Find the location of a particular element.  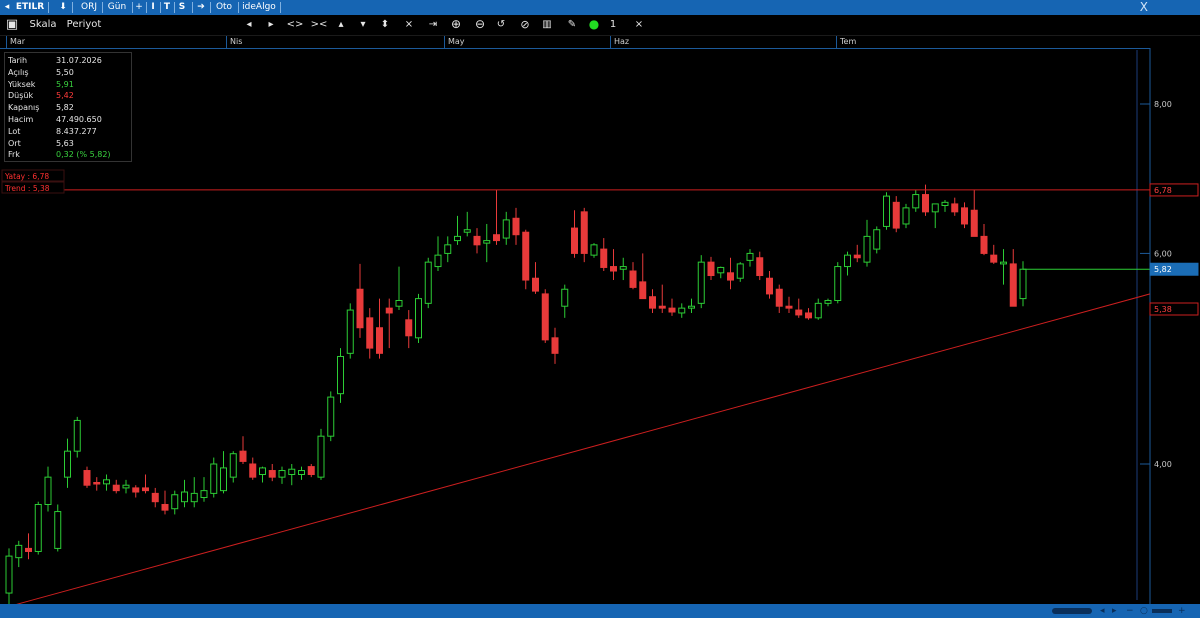

info-key: Yüksek is located at coordinates (22, 84).